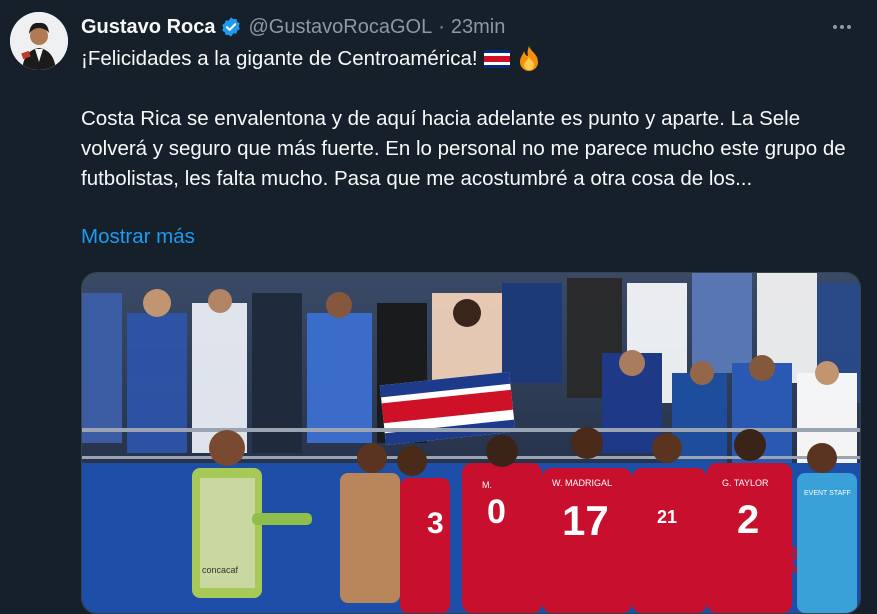  What do you see at coordinates (340, 27) in the screenshot?
I see `author-handle: @GustavoRocaGOL` at bounding box center [340, 27].